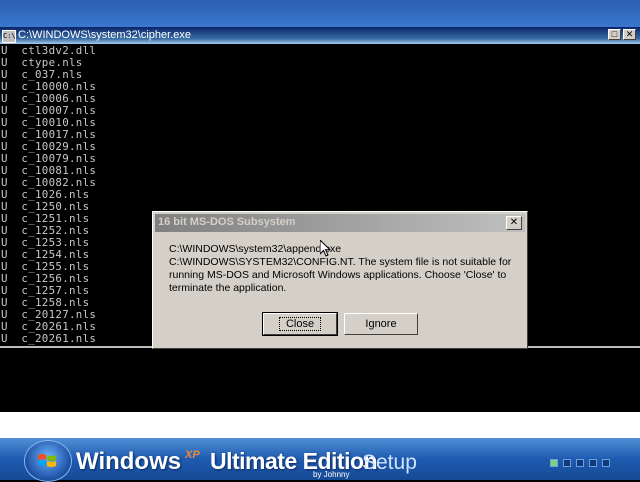  I want to click on close-dialog-button: Close, so click(300, 324).